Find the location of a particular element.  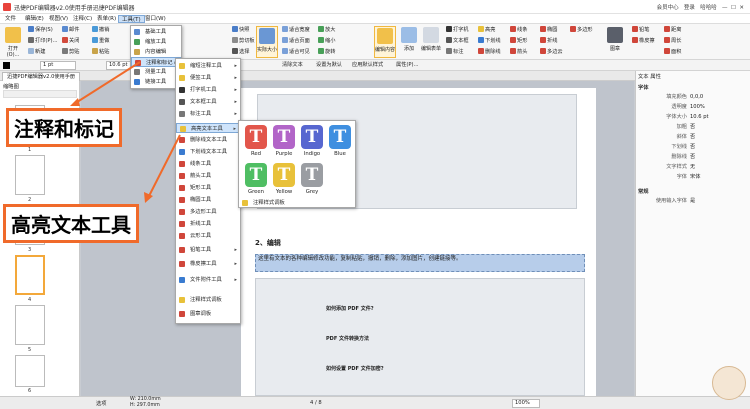

page-width: W: 210.0mm is located at coordinates (145, 399).